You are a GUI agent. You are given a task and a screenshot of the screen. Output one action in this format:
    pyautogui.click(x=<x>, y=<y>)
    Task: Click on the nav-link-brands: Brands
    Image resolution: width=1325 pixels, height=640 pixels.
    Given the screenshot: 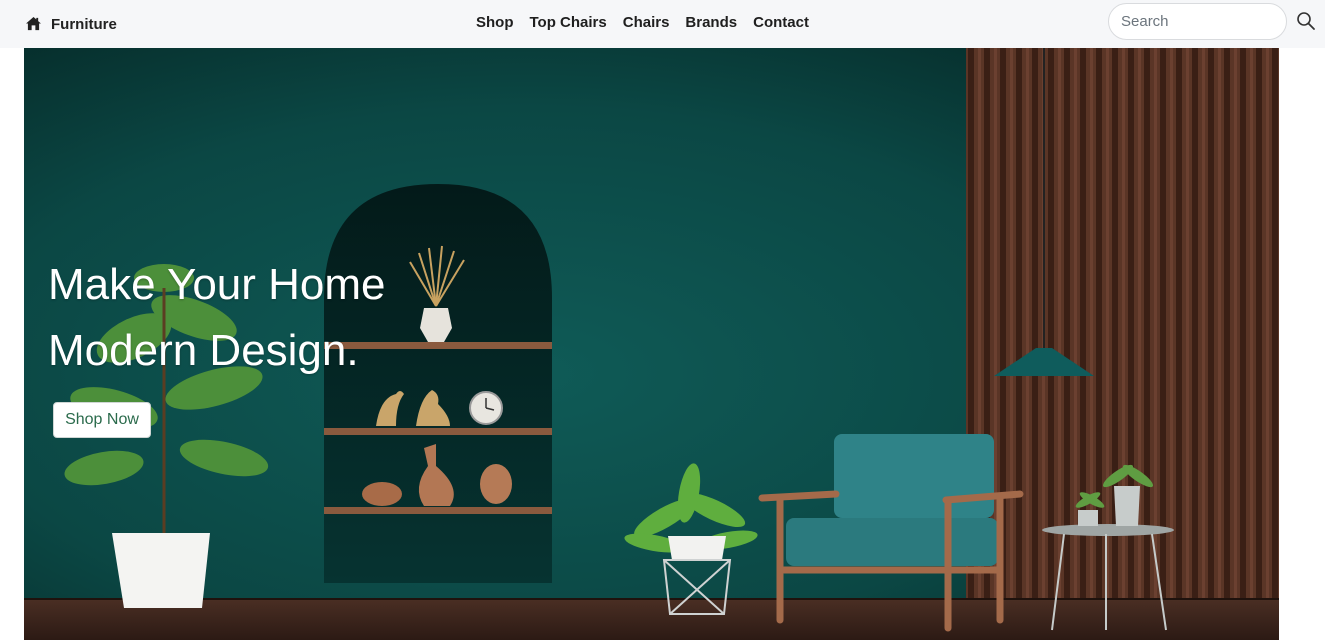 What is the action you would take?
    pyautogui.click(x=711, y=22)
    